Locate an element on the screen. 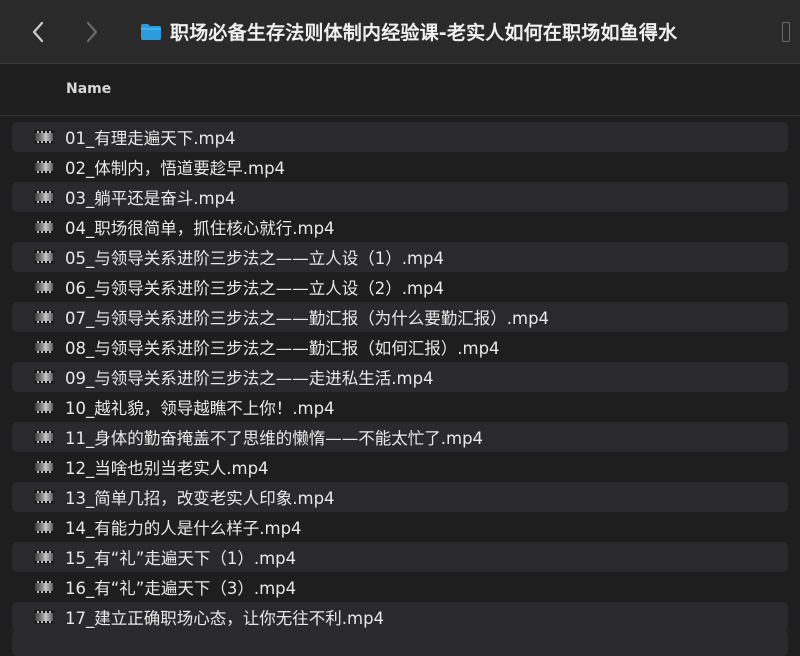 The height and width of the screenshot is (656, 800). forward-button is located at coordinates (92, 32).